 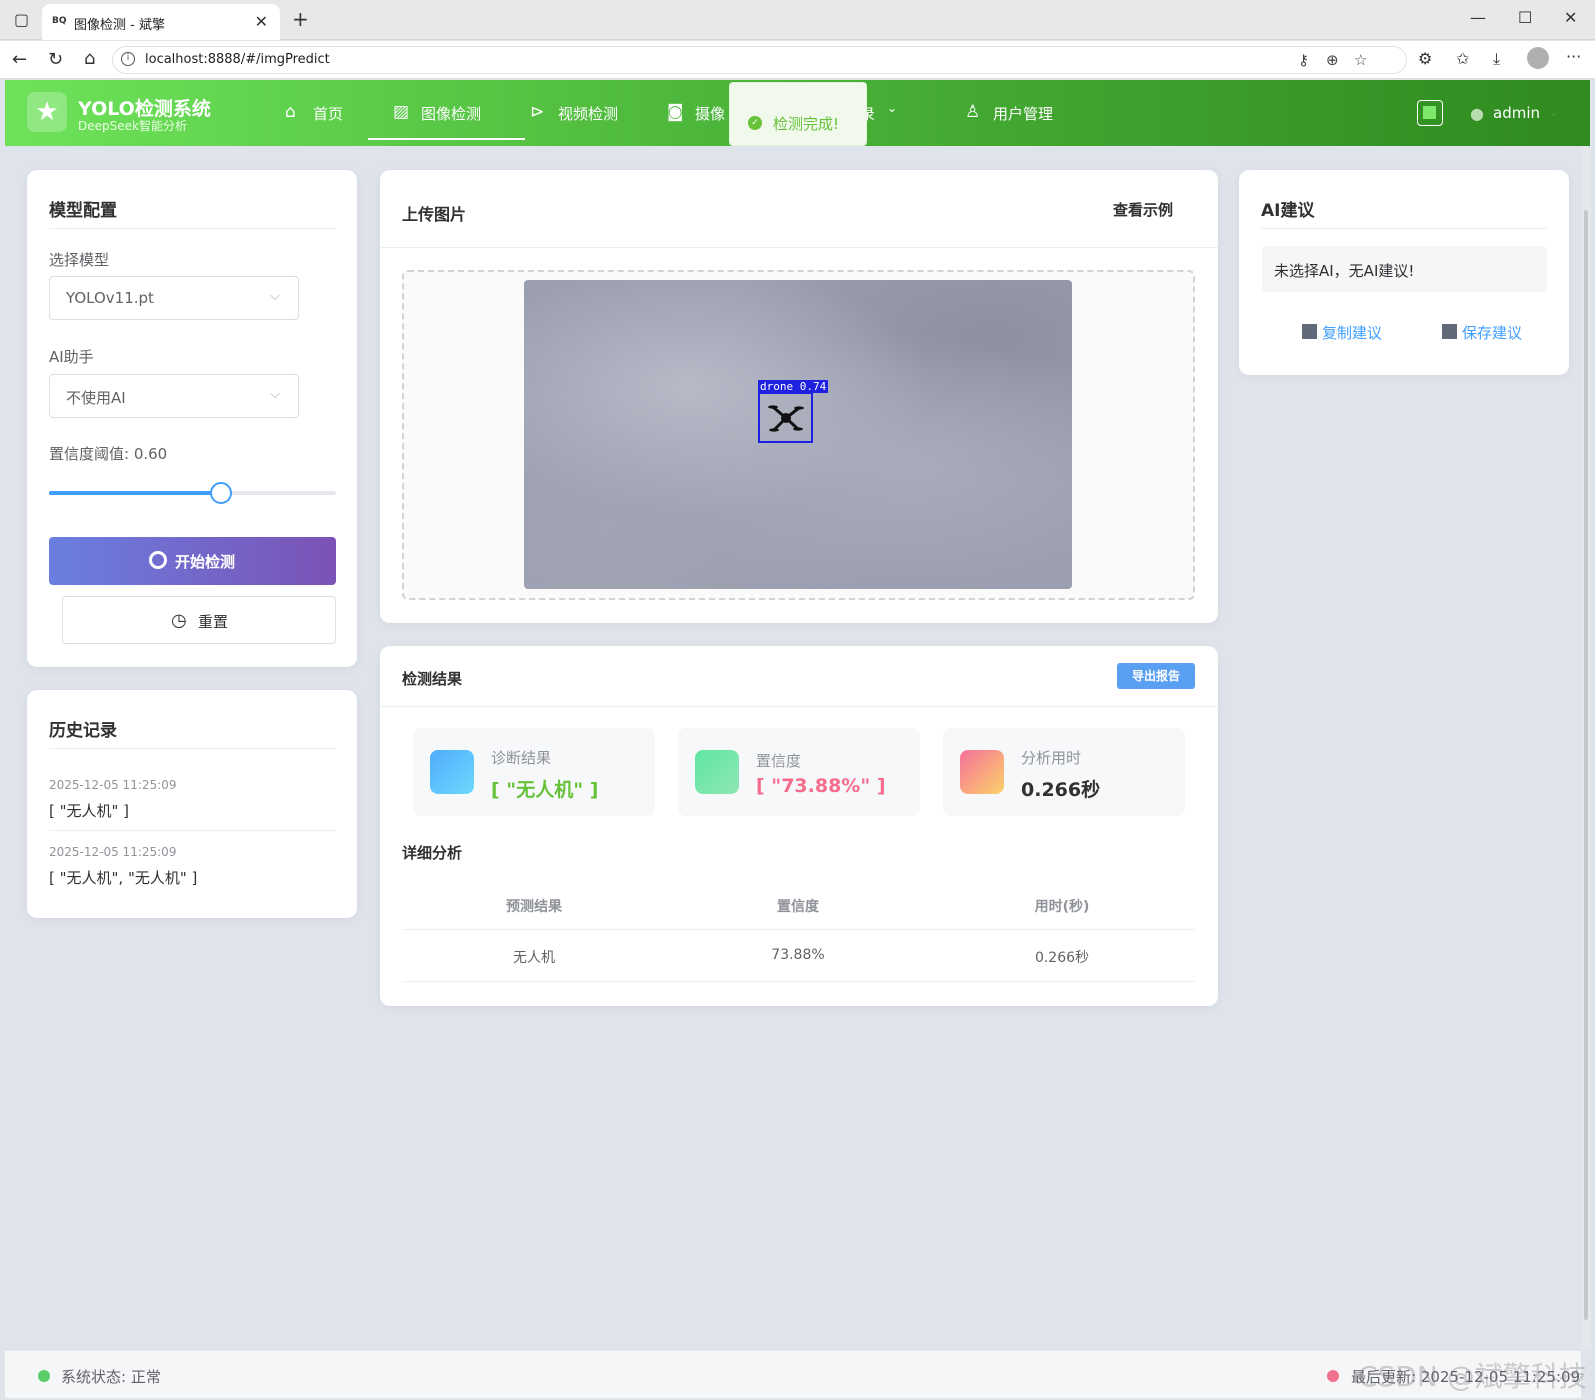 I want to click on history-title: 历史记录, so click(x=83, y=731).